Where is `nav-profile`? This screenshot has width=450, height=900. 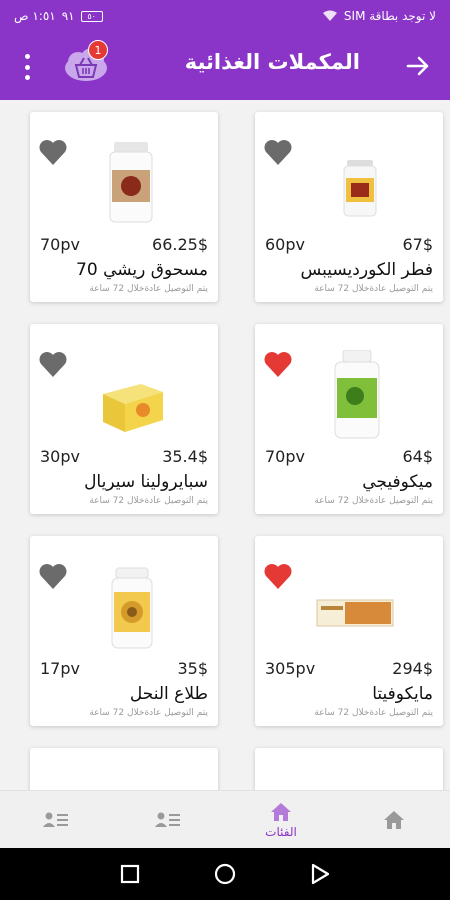
nav-profile is located at coordinates (56, 820).